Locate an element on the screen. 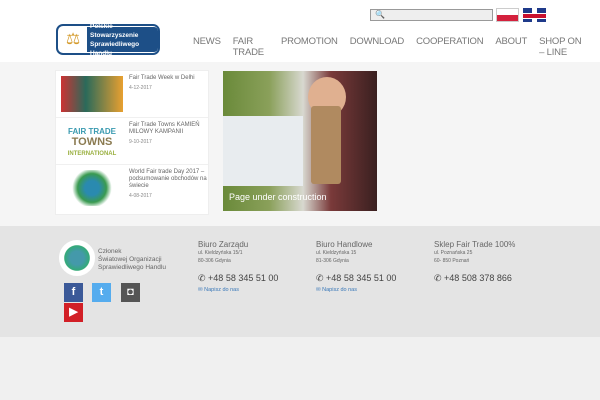 The image size is (600, 400). news-item: Fair Trade Week w Delhi 4-12-2017 is located at coordinates (132, 94).